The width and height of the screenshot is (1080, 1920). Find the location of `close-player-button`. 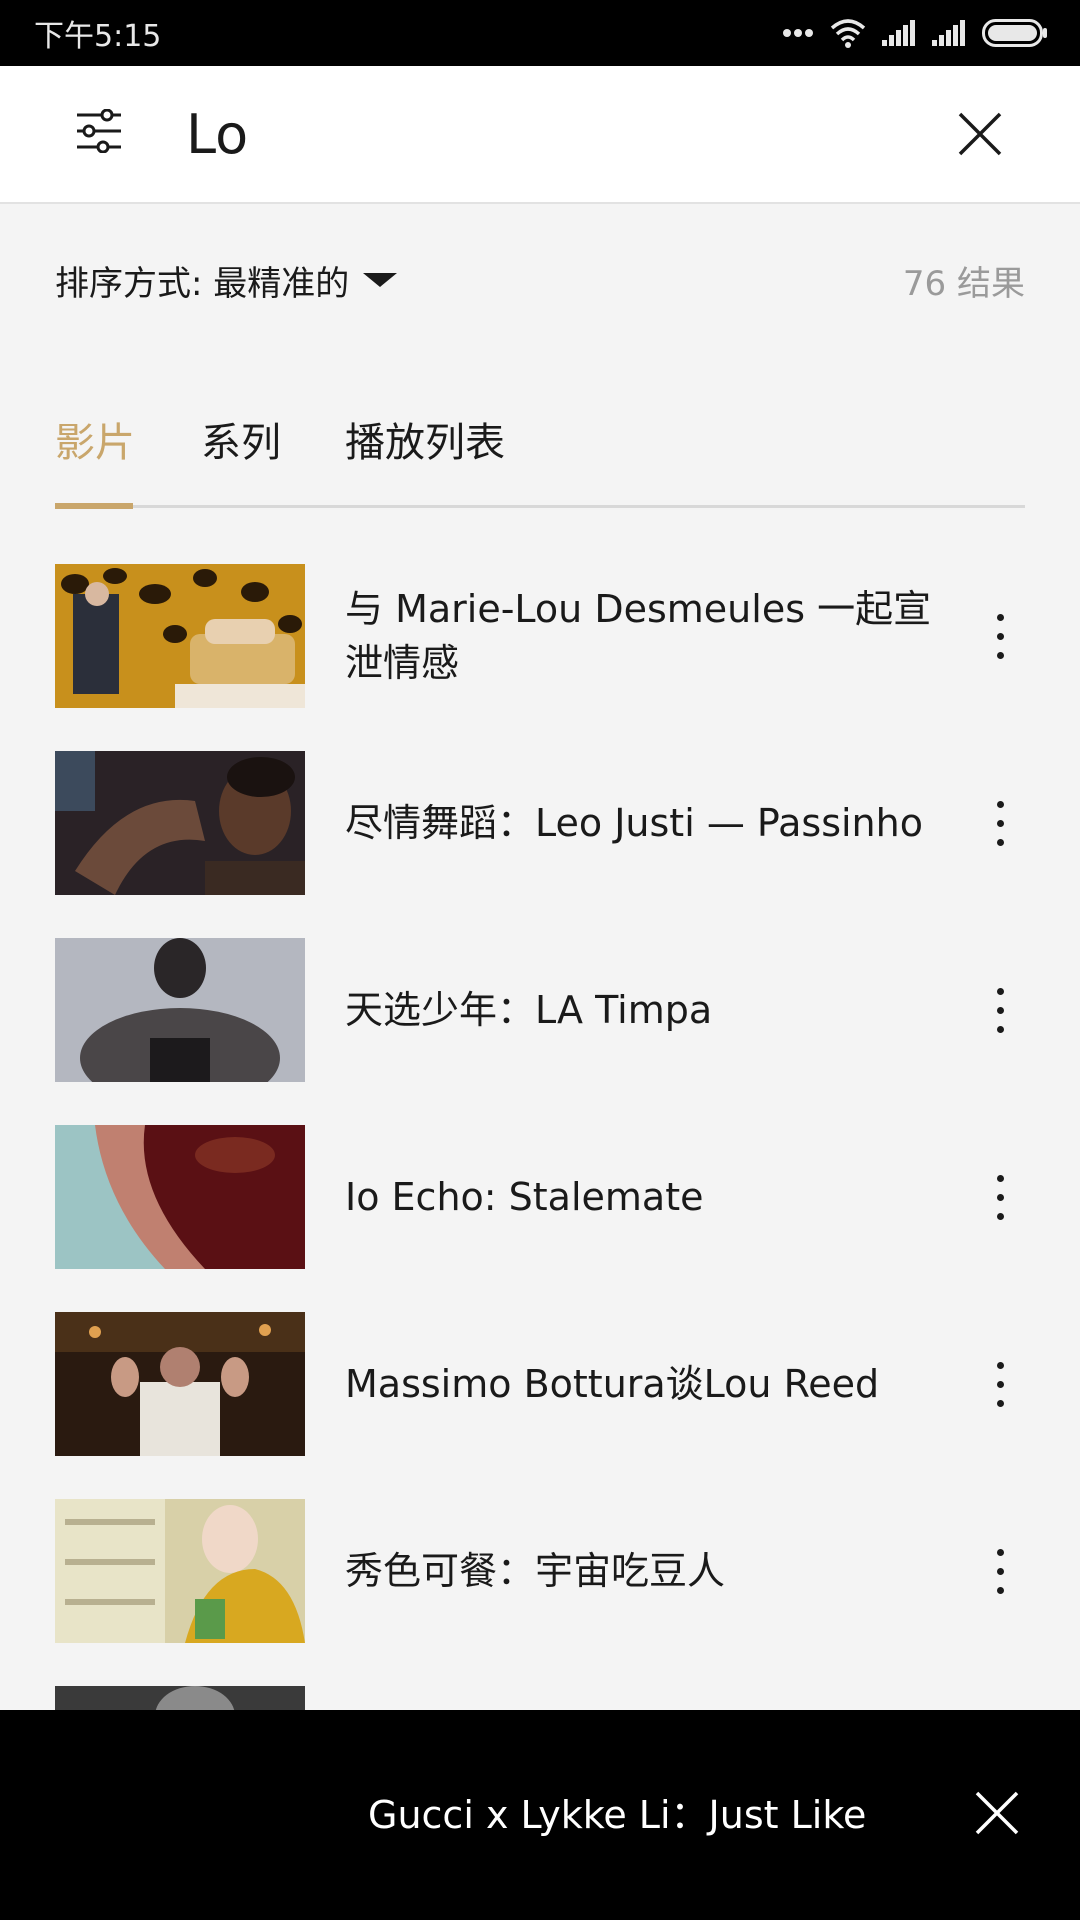

close-player-button is located at coordinates (997, 1815).